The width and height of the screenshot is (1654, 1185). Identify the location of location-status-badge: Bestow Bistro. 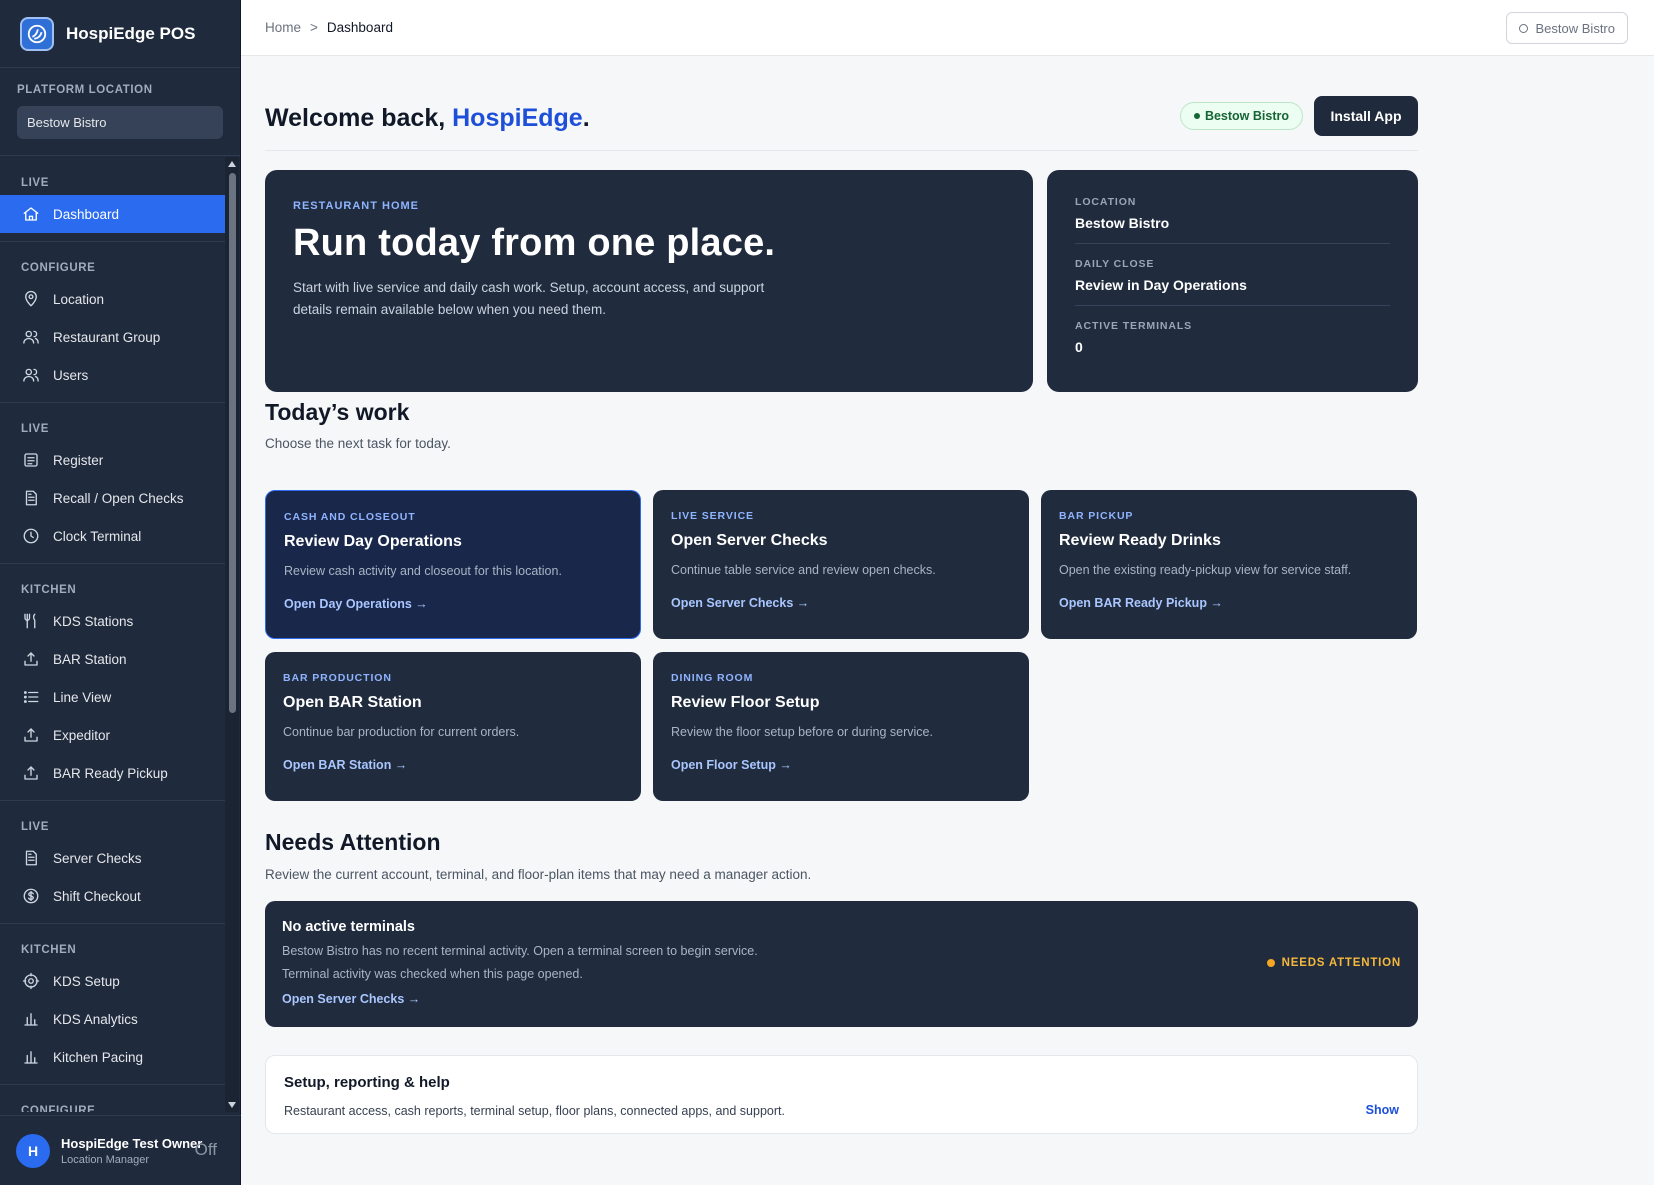
(1241, 116).